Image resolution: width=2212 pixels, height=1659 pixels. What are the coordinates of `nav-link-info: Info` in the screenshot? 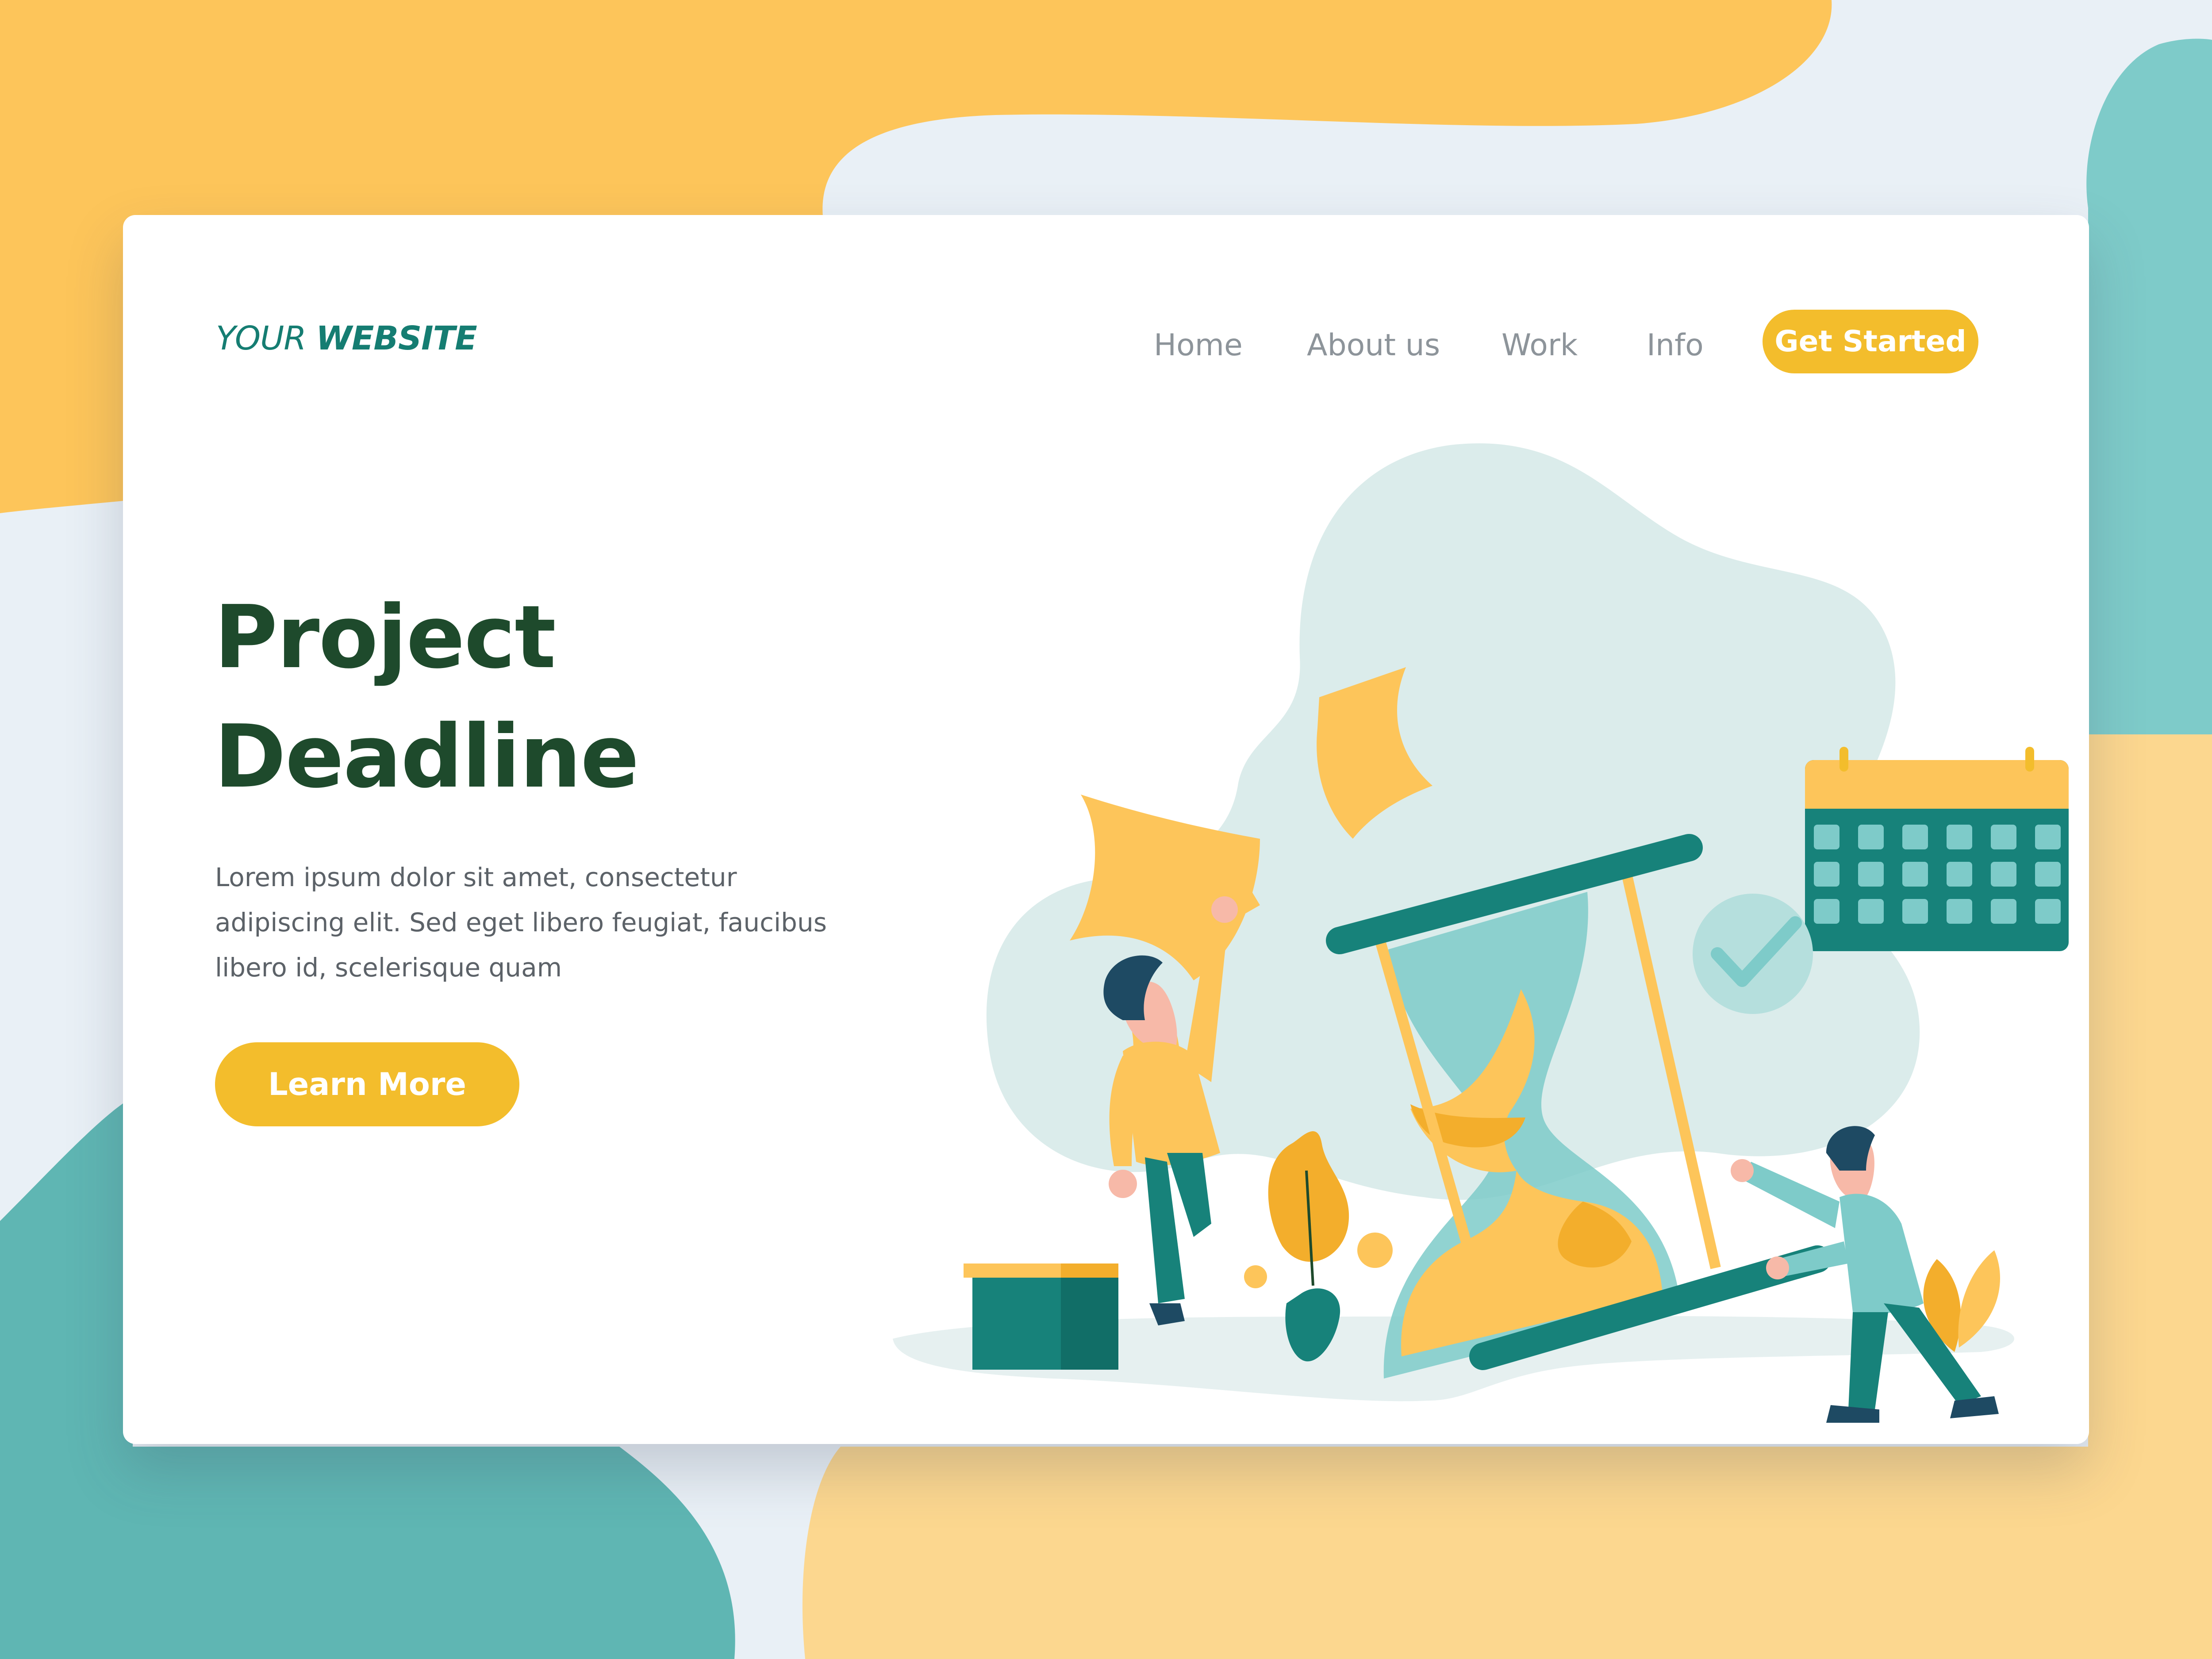 It's located at (1676, 346).